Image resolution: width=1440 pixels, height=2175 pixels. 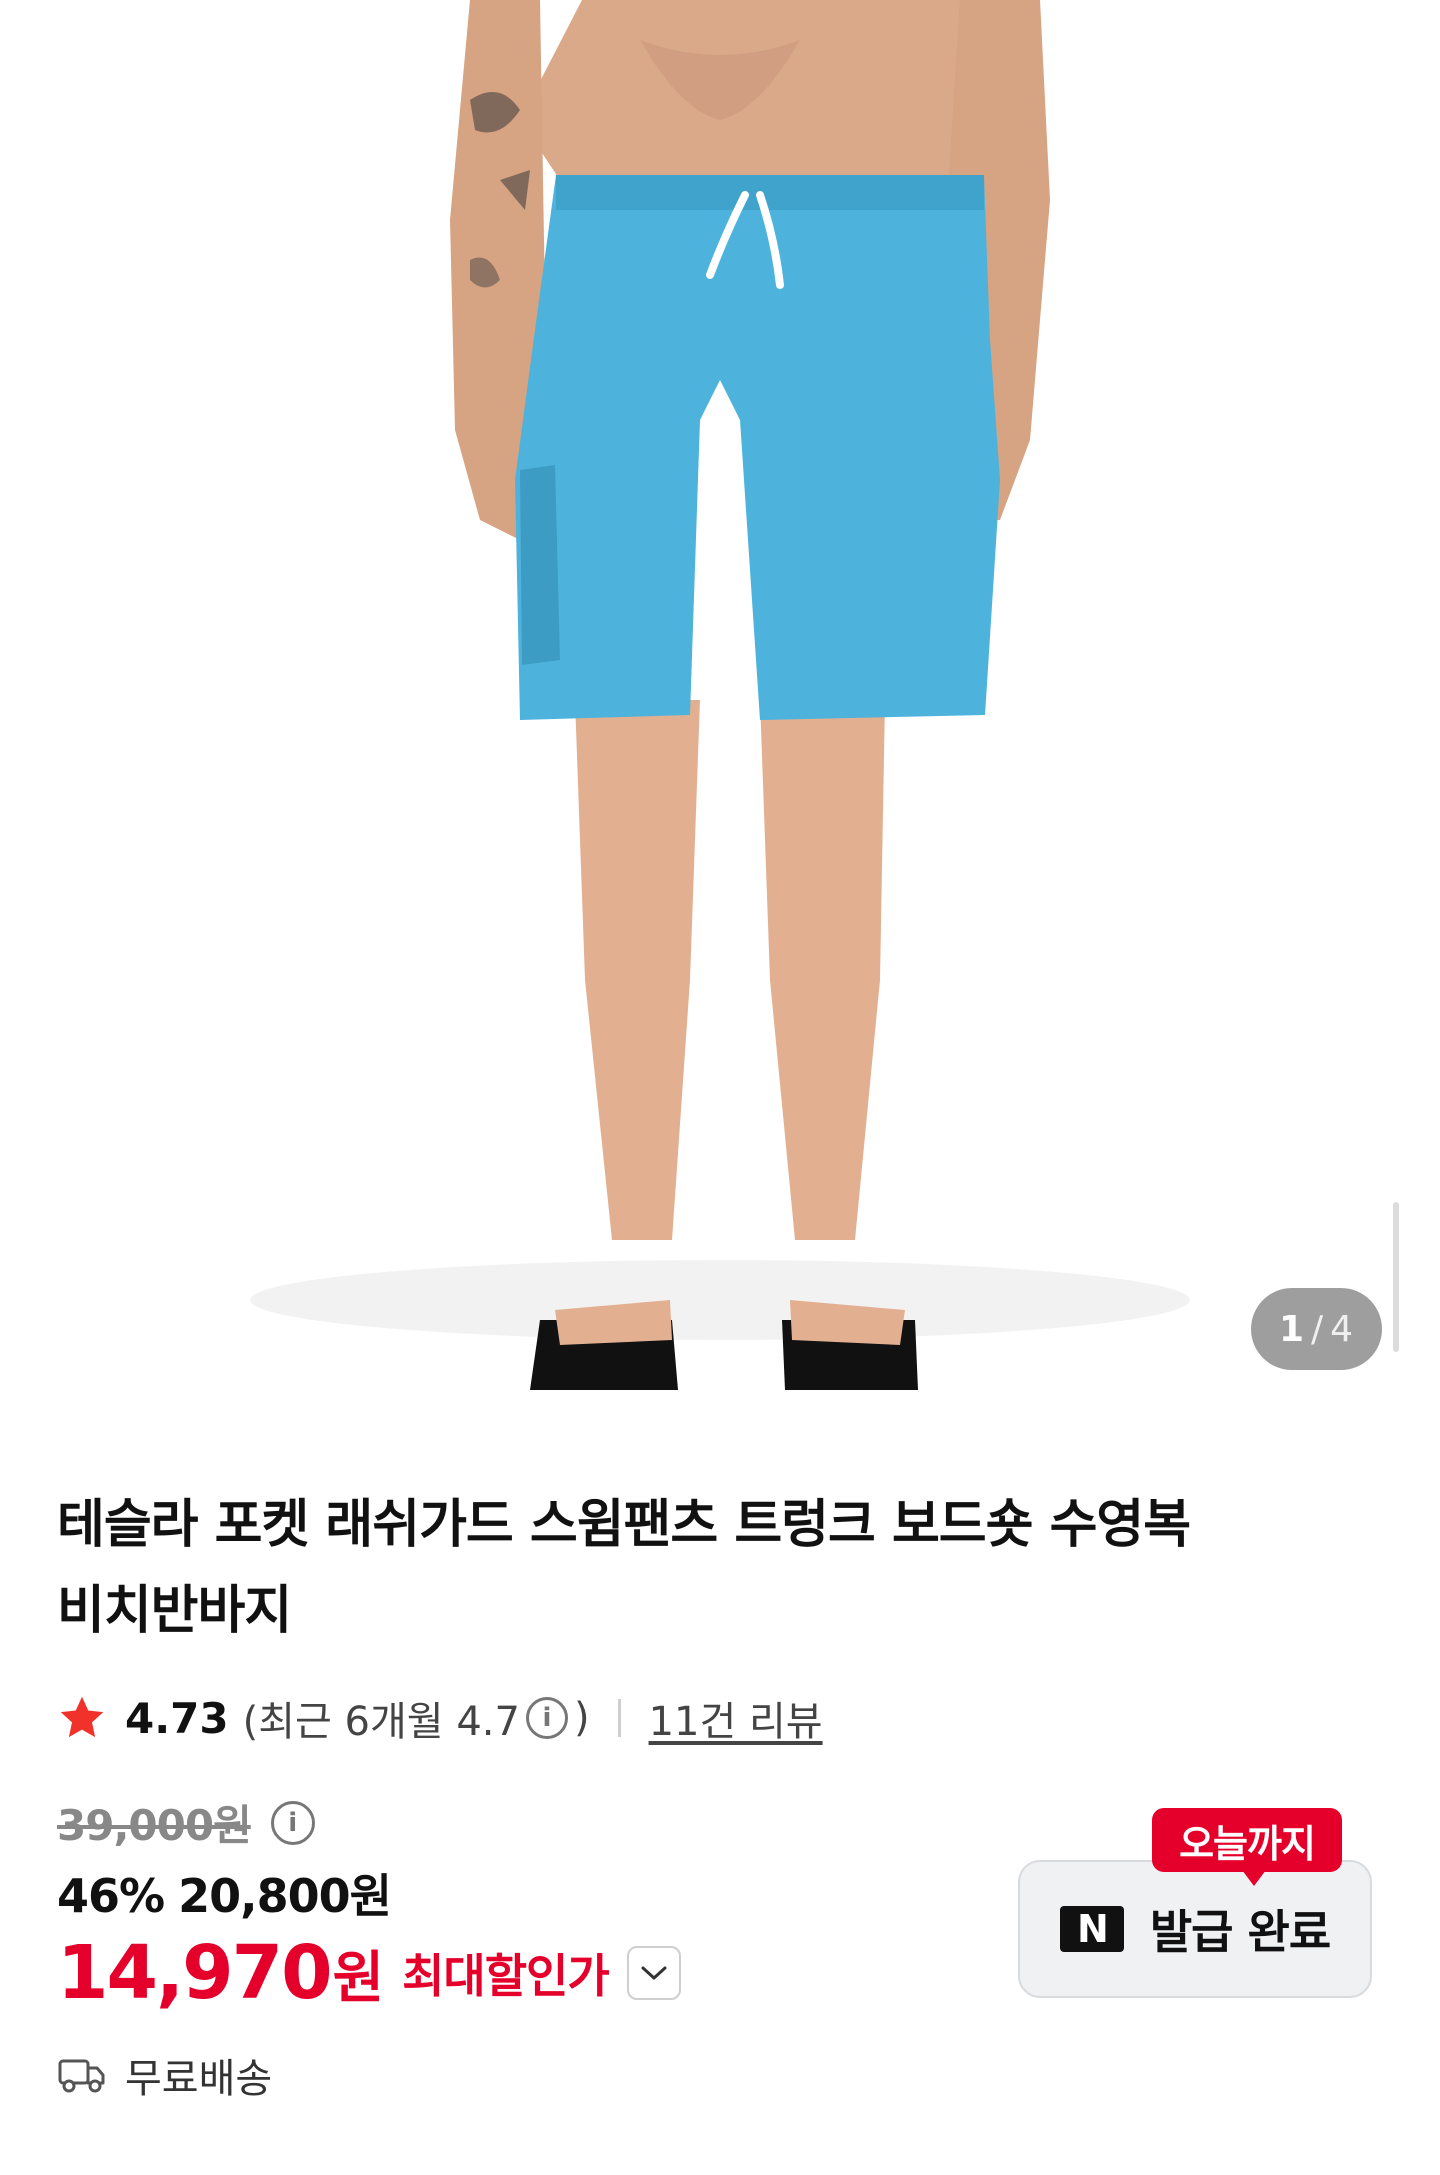 What do you see at coordinates (1396, 1277) in the screenshot?
I see `gallery-scrollbar` at bounding box center [1396, 1277].